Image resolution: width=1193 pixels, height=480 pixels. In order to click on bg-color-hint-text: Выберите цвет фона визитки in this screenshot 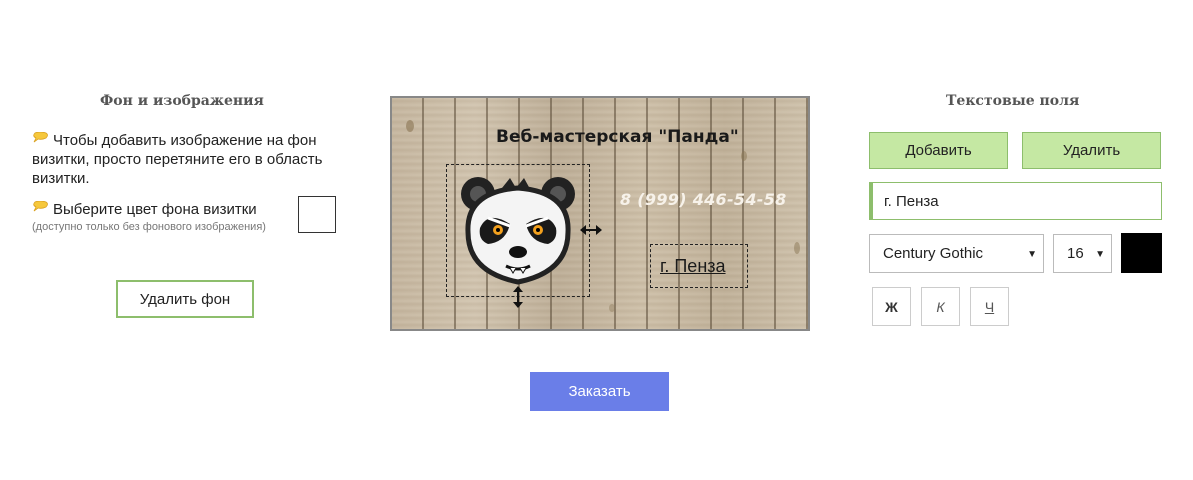, I will do `click(155, 209)`.